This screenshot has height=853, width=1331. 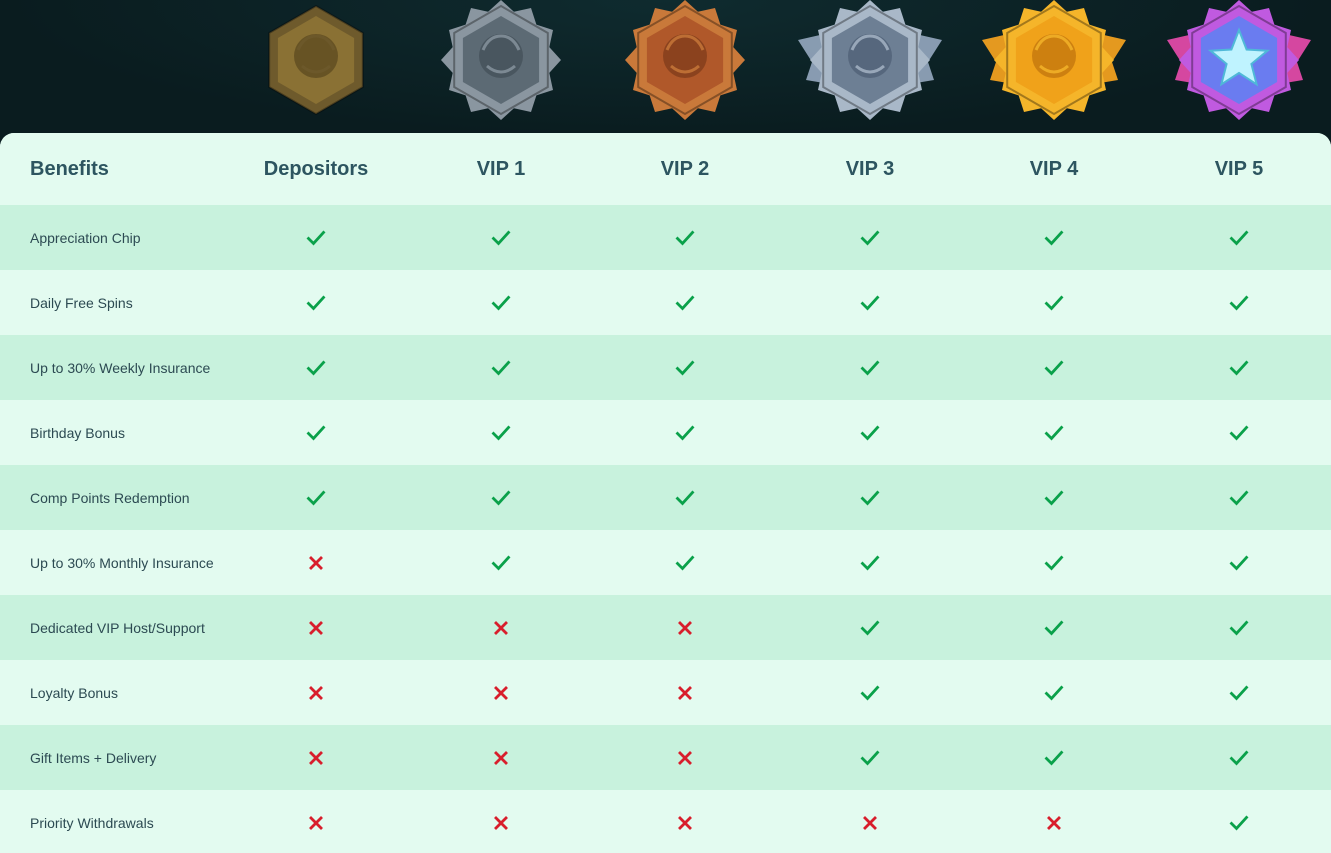 What do you see at coordinates (501, 168) in the screenshot?
I see `tier-name: VIP 1` at bounding box center [501, 168].